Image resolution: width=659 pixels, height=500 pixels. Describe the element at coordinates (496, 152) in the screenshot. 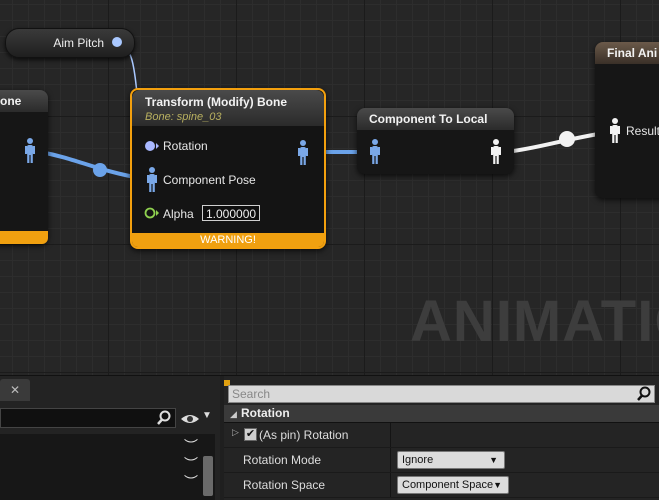

I see `ctl-output-pose-pin-icon` at that location.